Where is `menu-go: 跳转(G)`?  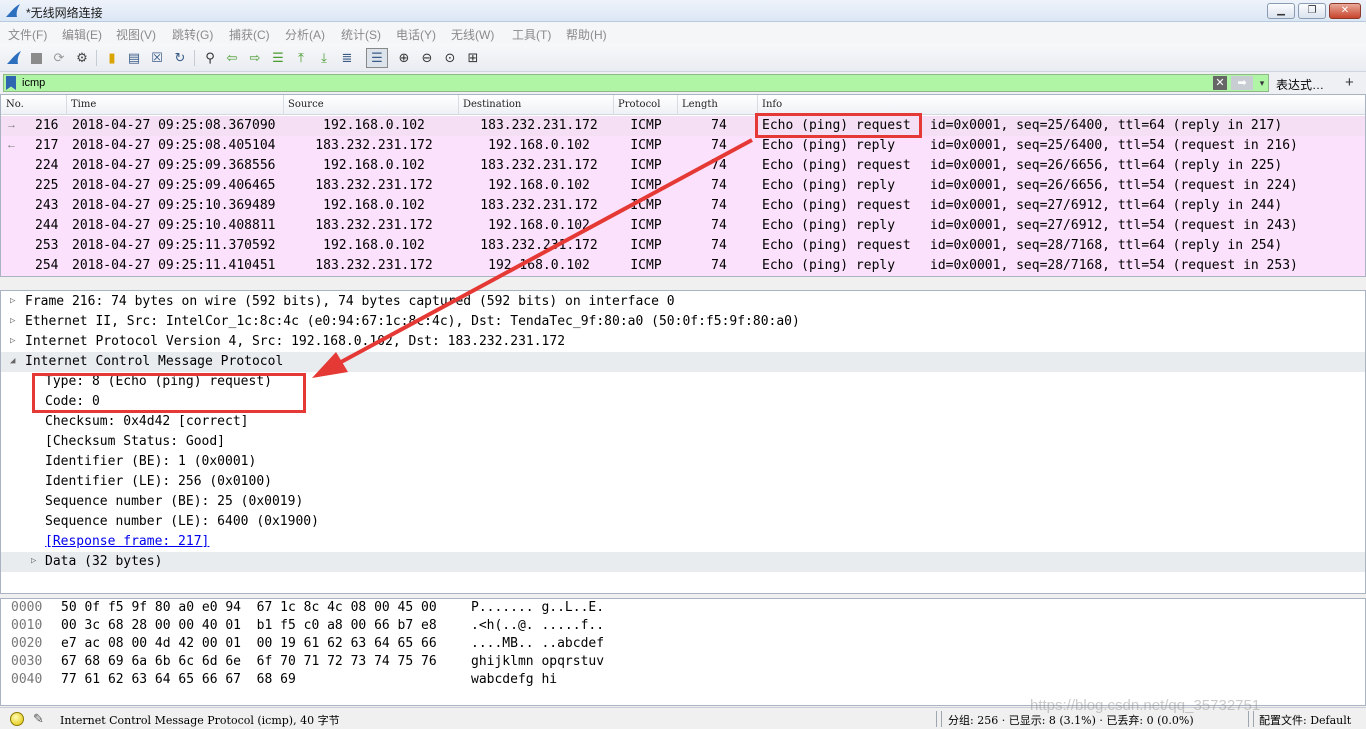
menu-go: 跳转(G) is located at coordinates (192, 34).